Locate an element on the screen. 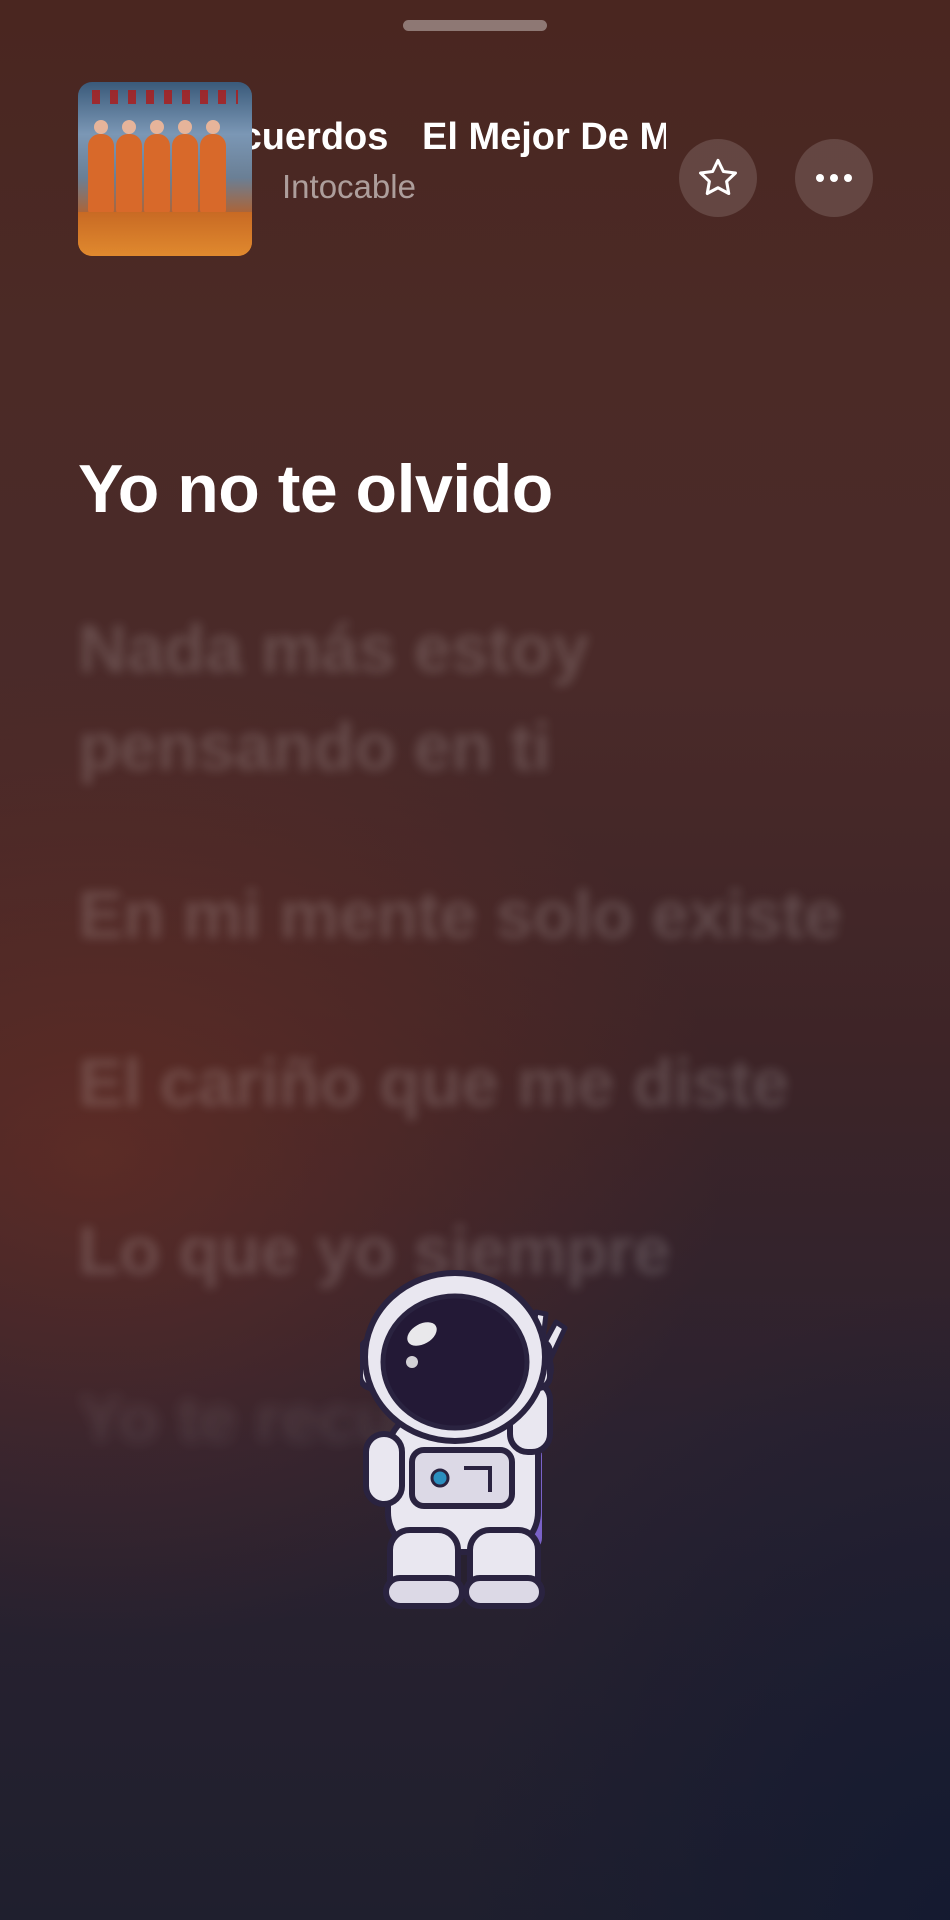 This screenshot has width=950, height=1920. album-artwork is located at coordinates (165, 169).